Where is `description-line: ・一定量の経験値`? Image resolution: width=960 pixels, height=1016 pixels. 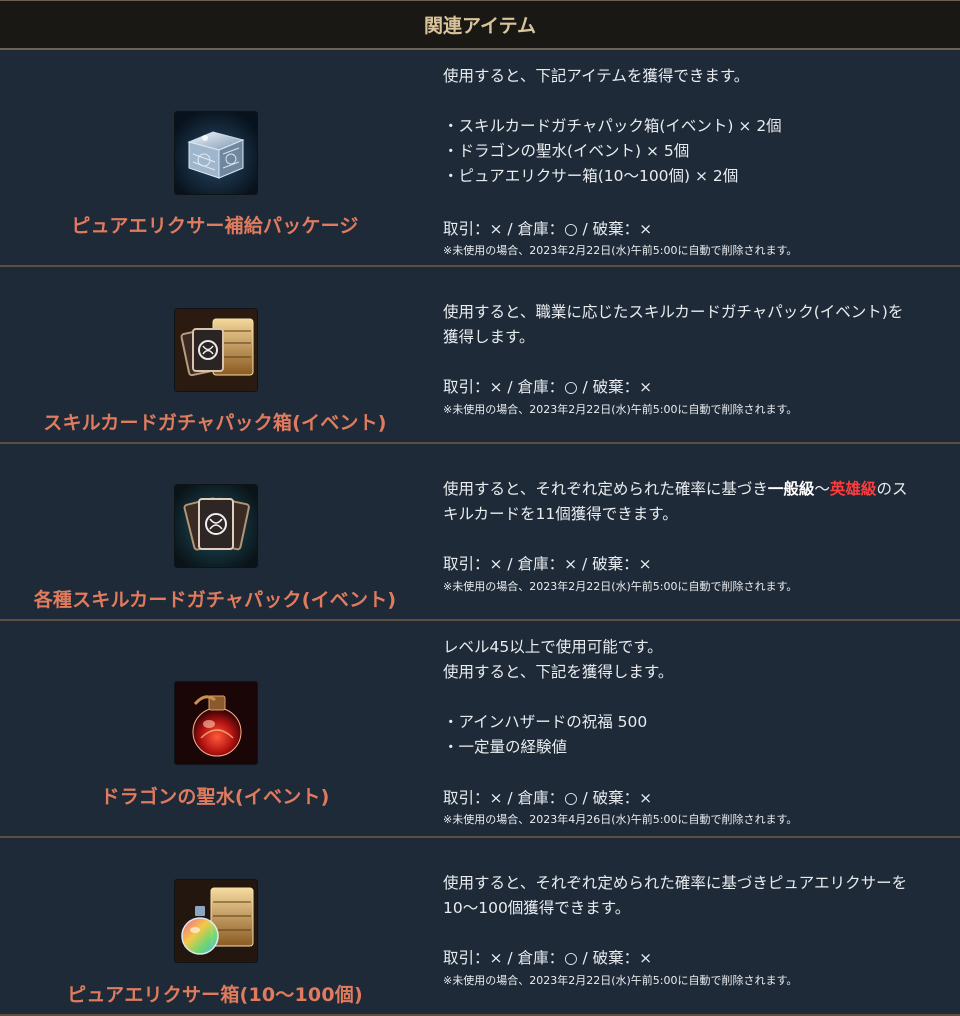
description-line: ・一定量の経験値 is located at coordinates (505, 747).